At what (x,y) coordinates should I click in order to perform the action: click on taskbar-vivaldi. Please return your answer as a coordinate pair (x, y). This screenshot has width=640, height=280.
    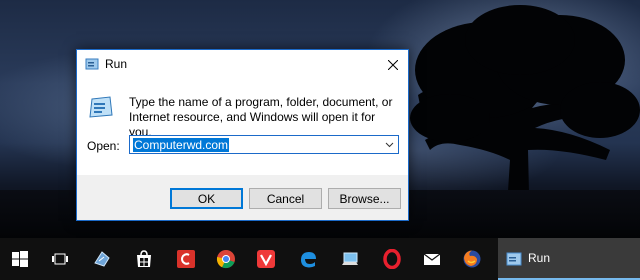
    Looking at the image, I should click on (266, 259).